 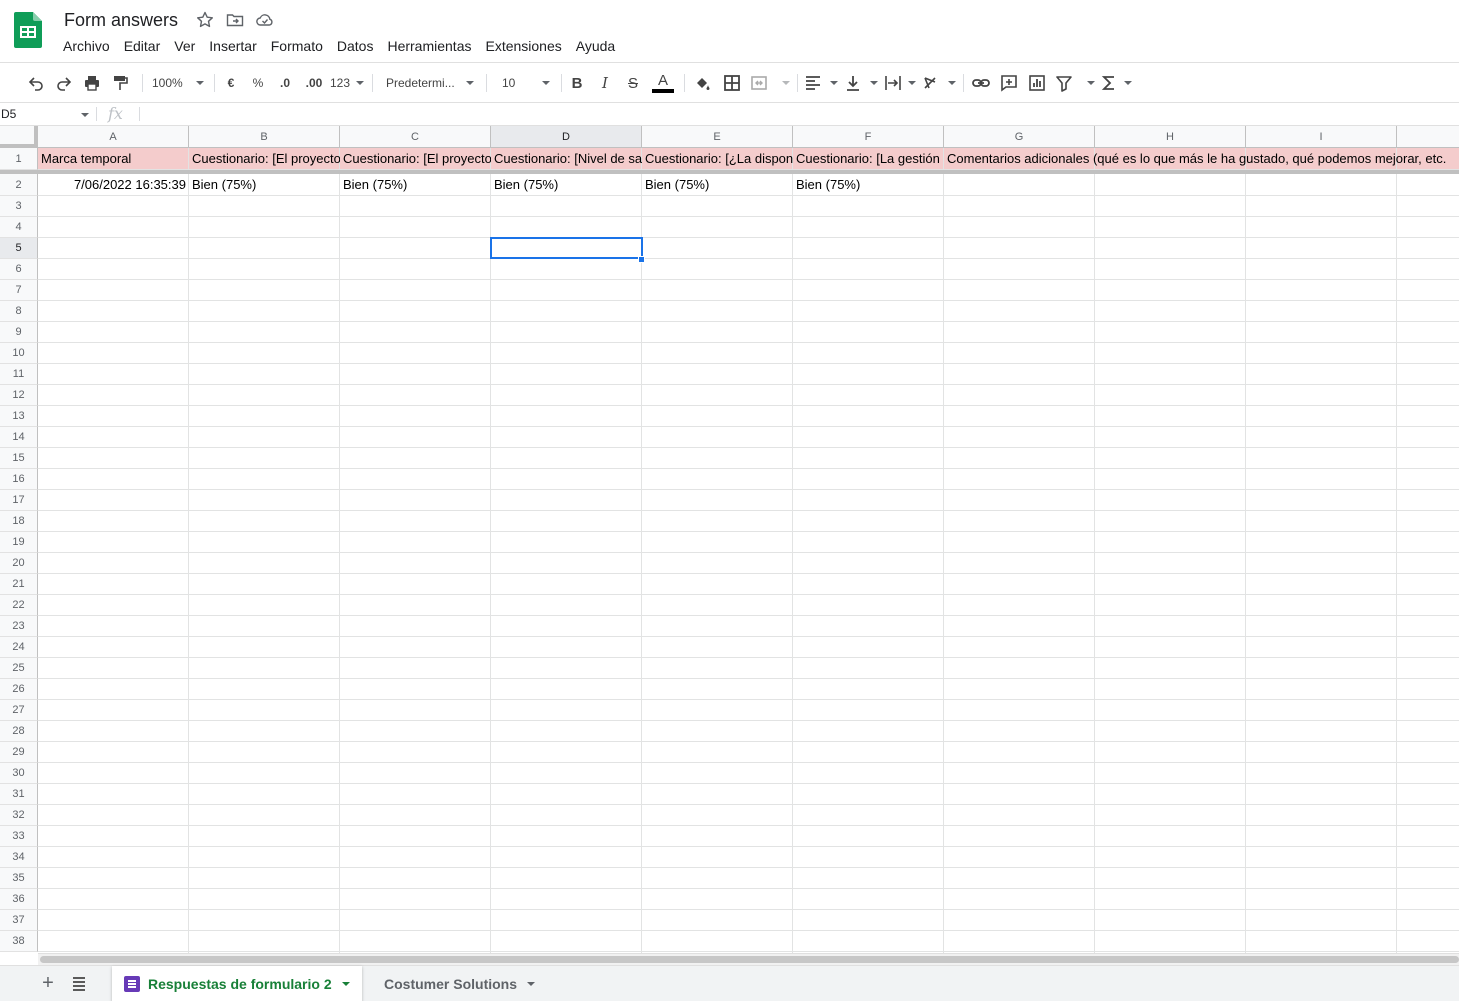 What do you see at coordinates (19, 920) in the screenshot?
I see `row-header: 37` at bounding box center [19, 920].